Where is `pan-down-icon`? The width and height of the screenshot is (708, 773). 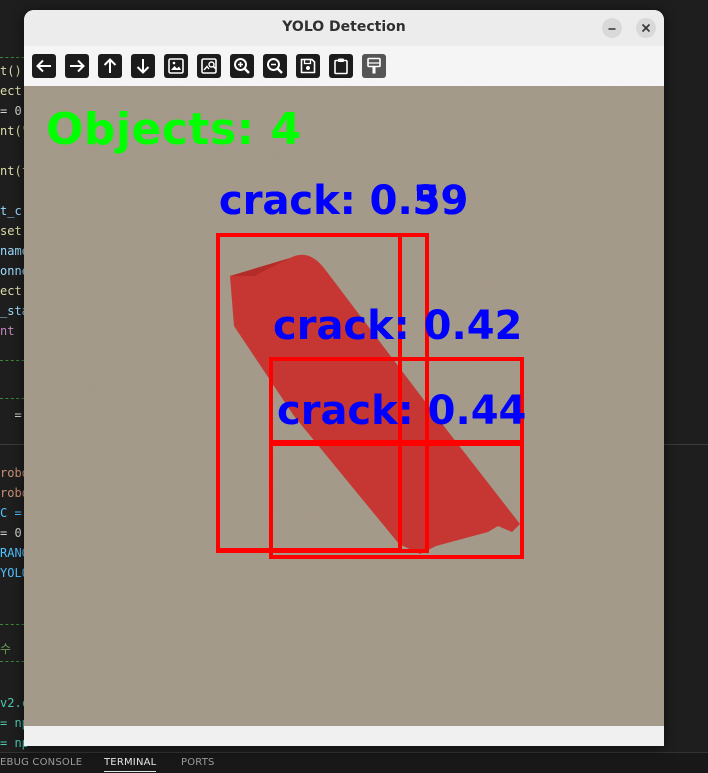
pan-down-icon is located at coordinates (143, 66).